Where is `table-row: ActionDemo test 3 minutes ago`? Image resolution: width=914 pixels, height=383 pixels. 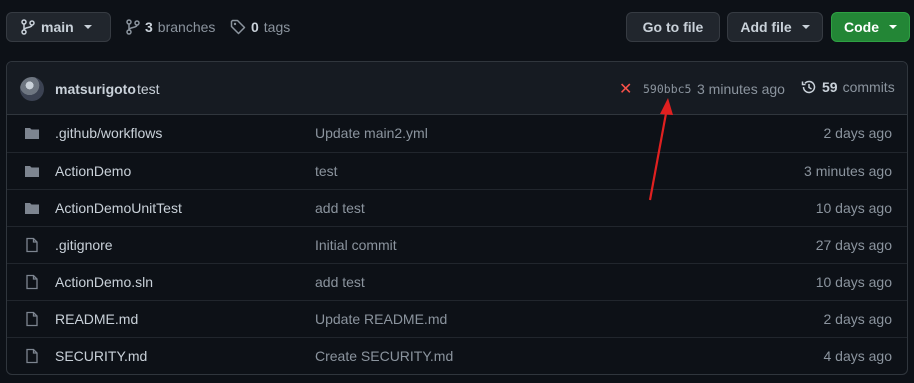 table-row: ActionDemo test 3 minutes ago is located at coordinates (457, 170).